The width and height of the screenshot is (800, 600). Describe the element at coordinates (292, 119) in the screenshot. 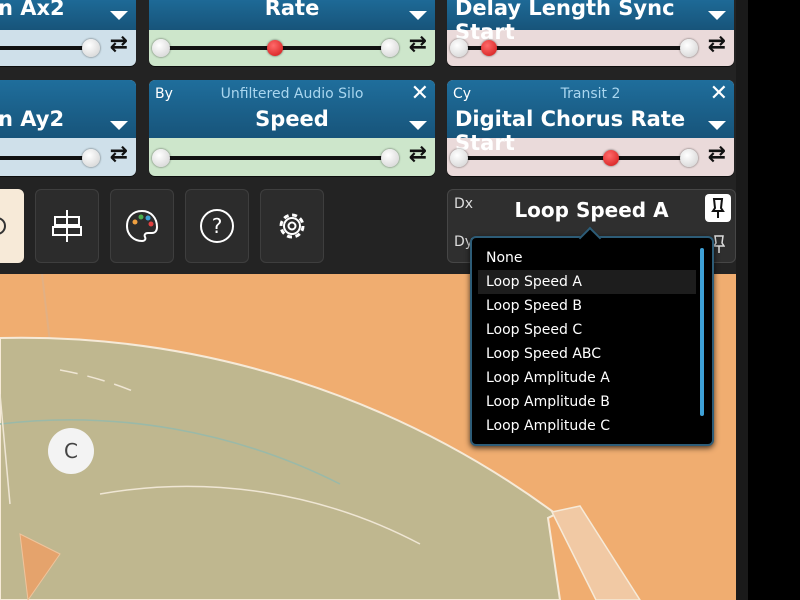

I see `card-title: Speed` at that location.